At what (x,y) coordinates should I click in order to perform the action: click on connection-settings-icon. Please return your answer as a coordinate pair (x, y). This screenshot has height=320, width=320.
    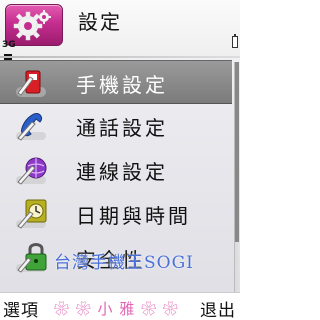
    Looking at the image, I should click on (31, 171).